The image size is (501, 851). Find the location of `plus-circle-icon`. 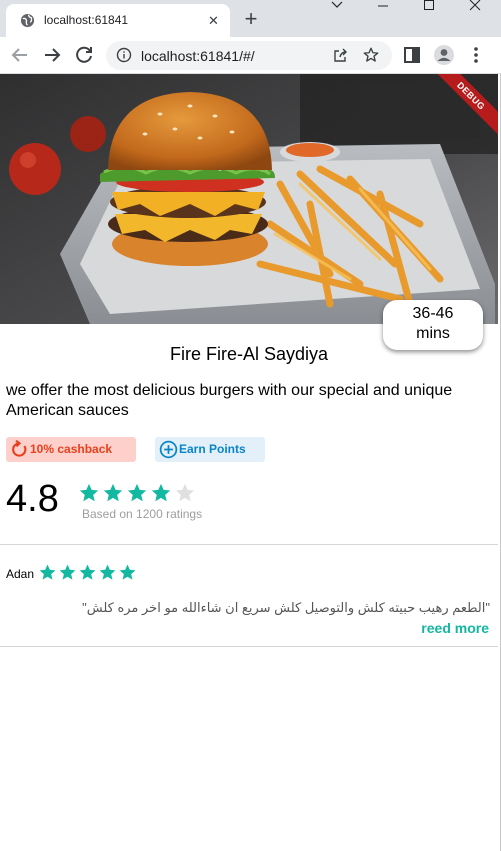

plus-circle-icon is located at coordinates (168, 449).